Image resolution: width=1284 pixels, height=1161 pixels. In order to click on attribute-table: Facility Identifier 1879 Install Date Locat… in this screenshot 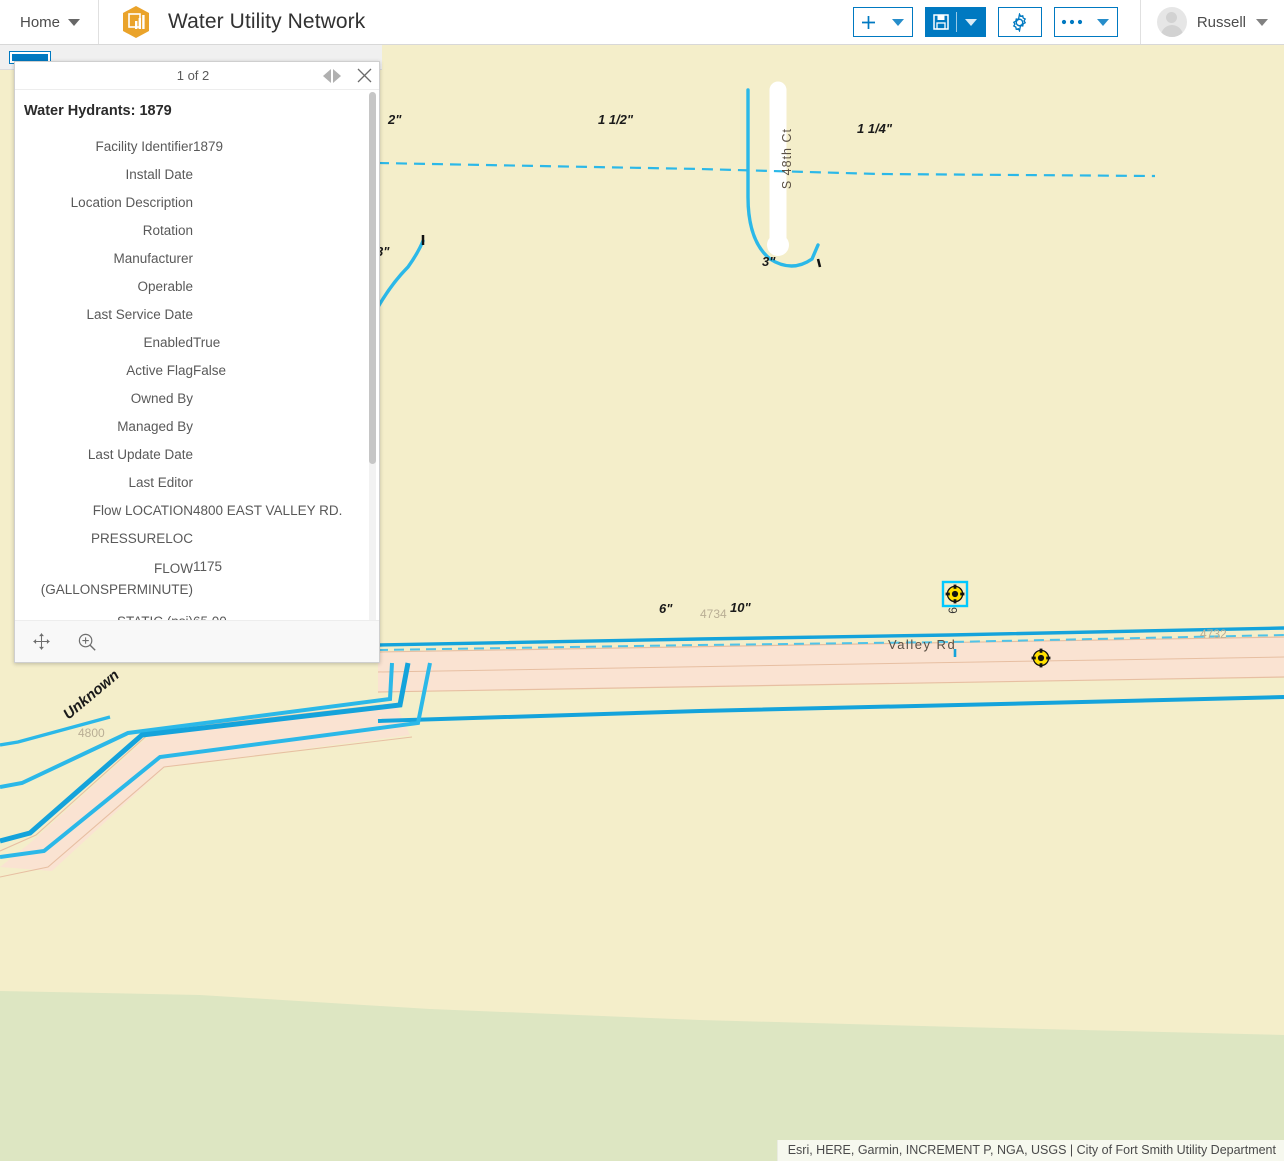, I will do `click(194, 376)`.